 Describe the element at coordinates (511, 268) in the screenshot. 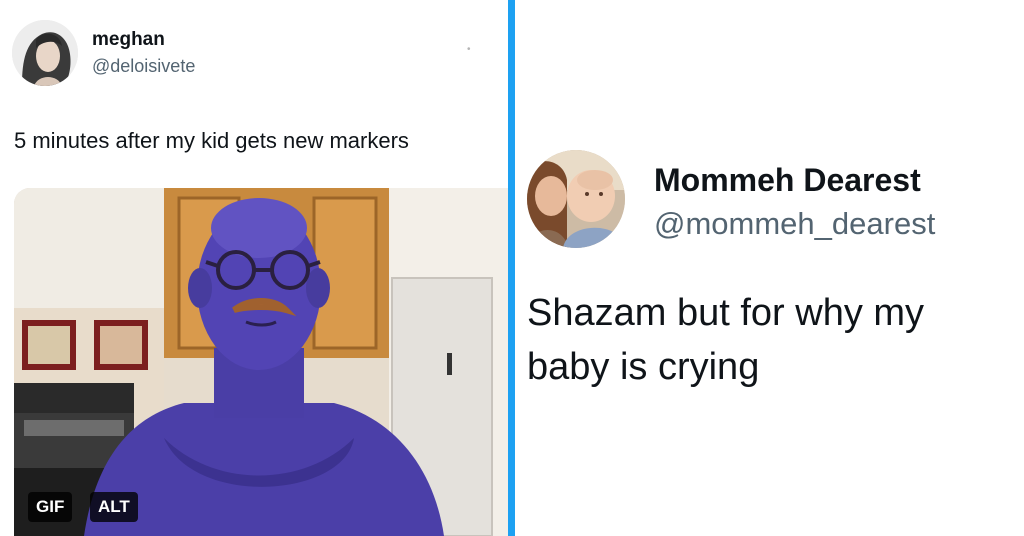

I see `panel-divider` at that location.